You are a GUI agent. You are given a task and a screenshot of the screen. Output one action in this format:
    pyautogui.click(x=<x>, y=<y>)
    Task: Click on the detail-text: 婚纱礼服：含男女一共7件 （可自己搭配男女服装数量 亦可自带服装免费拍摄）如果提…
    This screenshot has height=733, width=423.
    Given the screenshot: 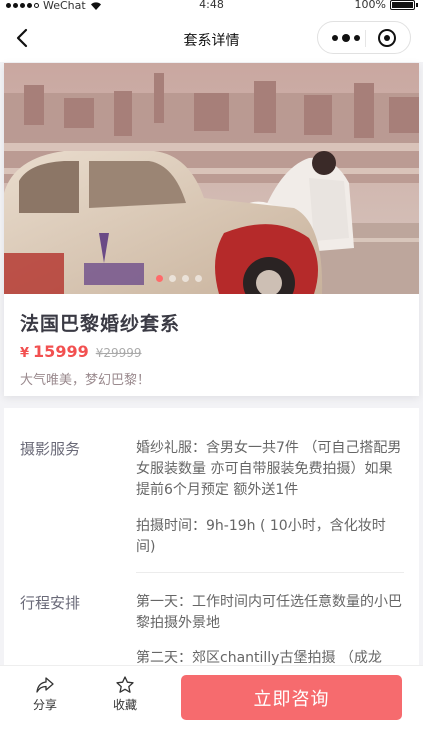 What is the action you would take?
    pyautogui.click(x=269, y=469)
    